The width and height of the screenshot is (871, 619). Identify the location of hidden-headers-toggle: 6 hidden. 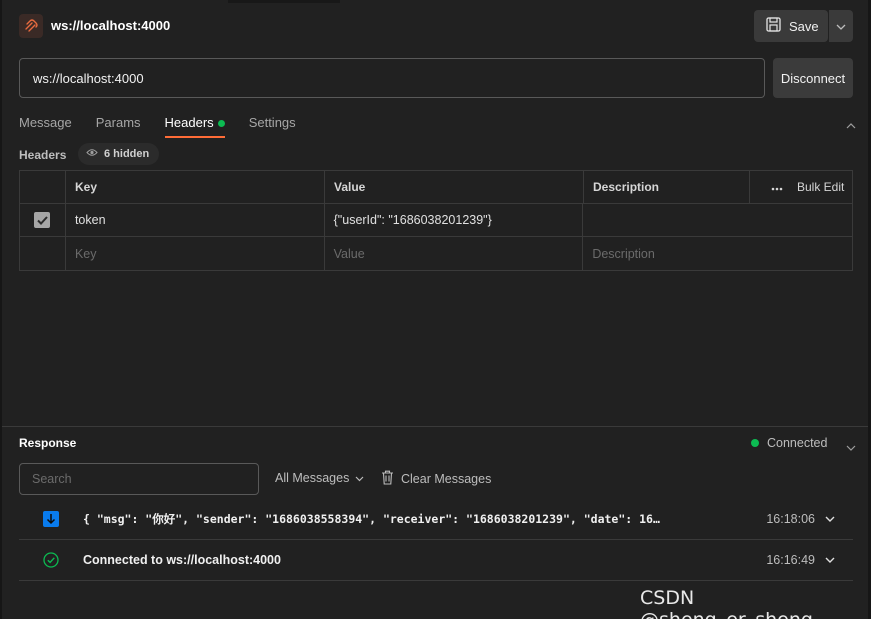
(119, 154).